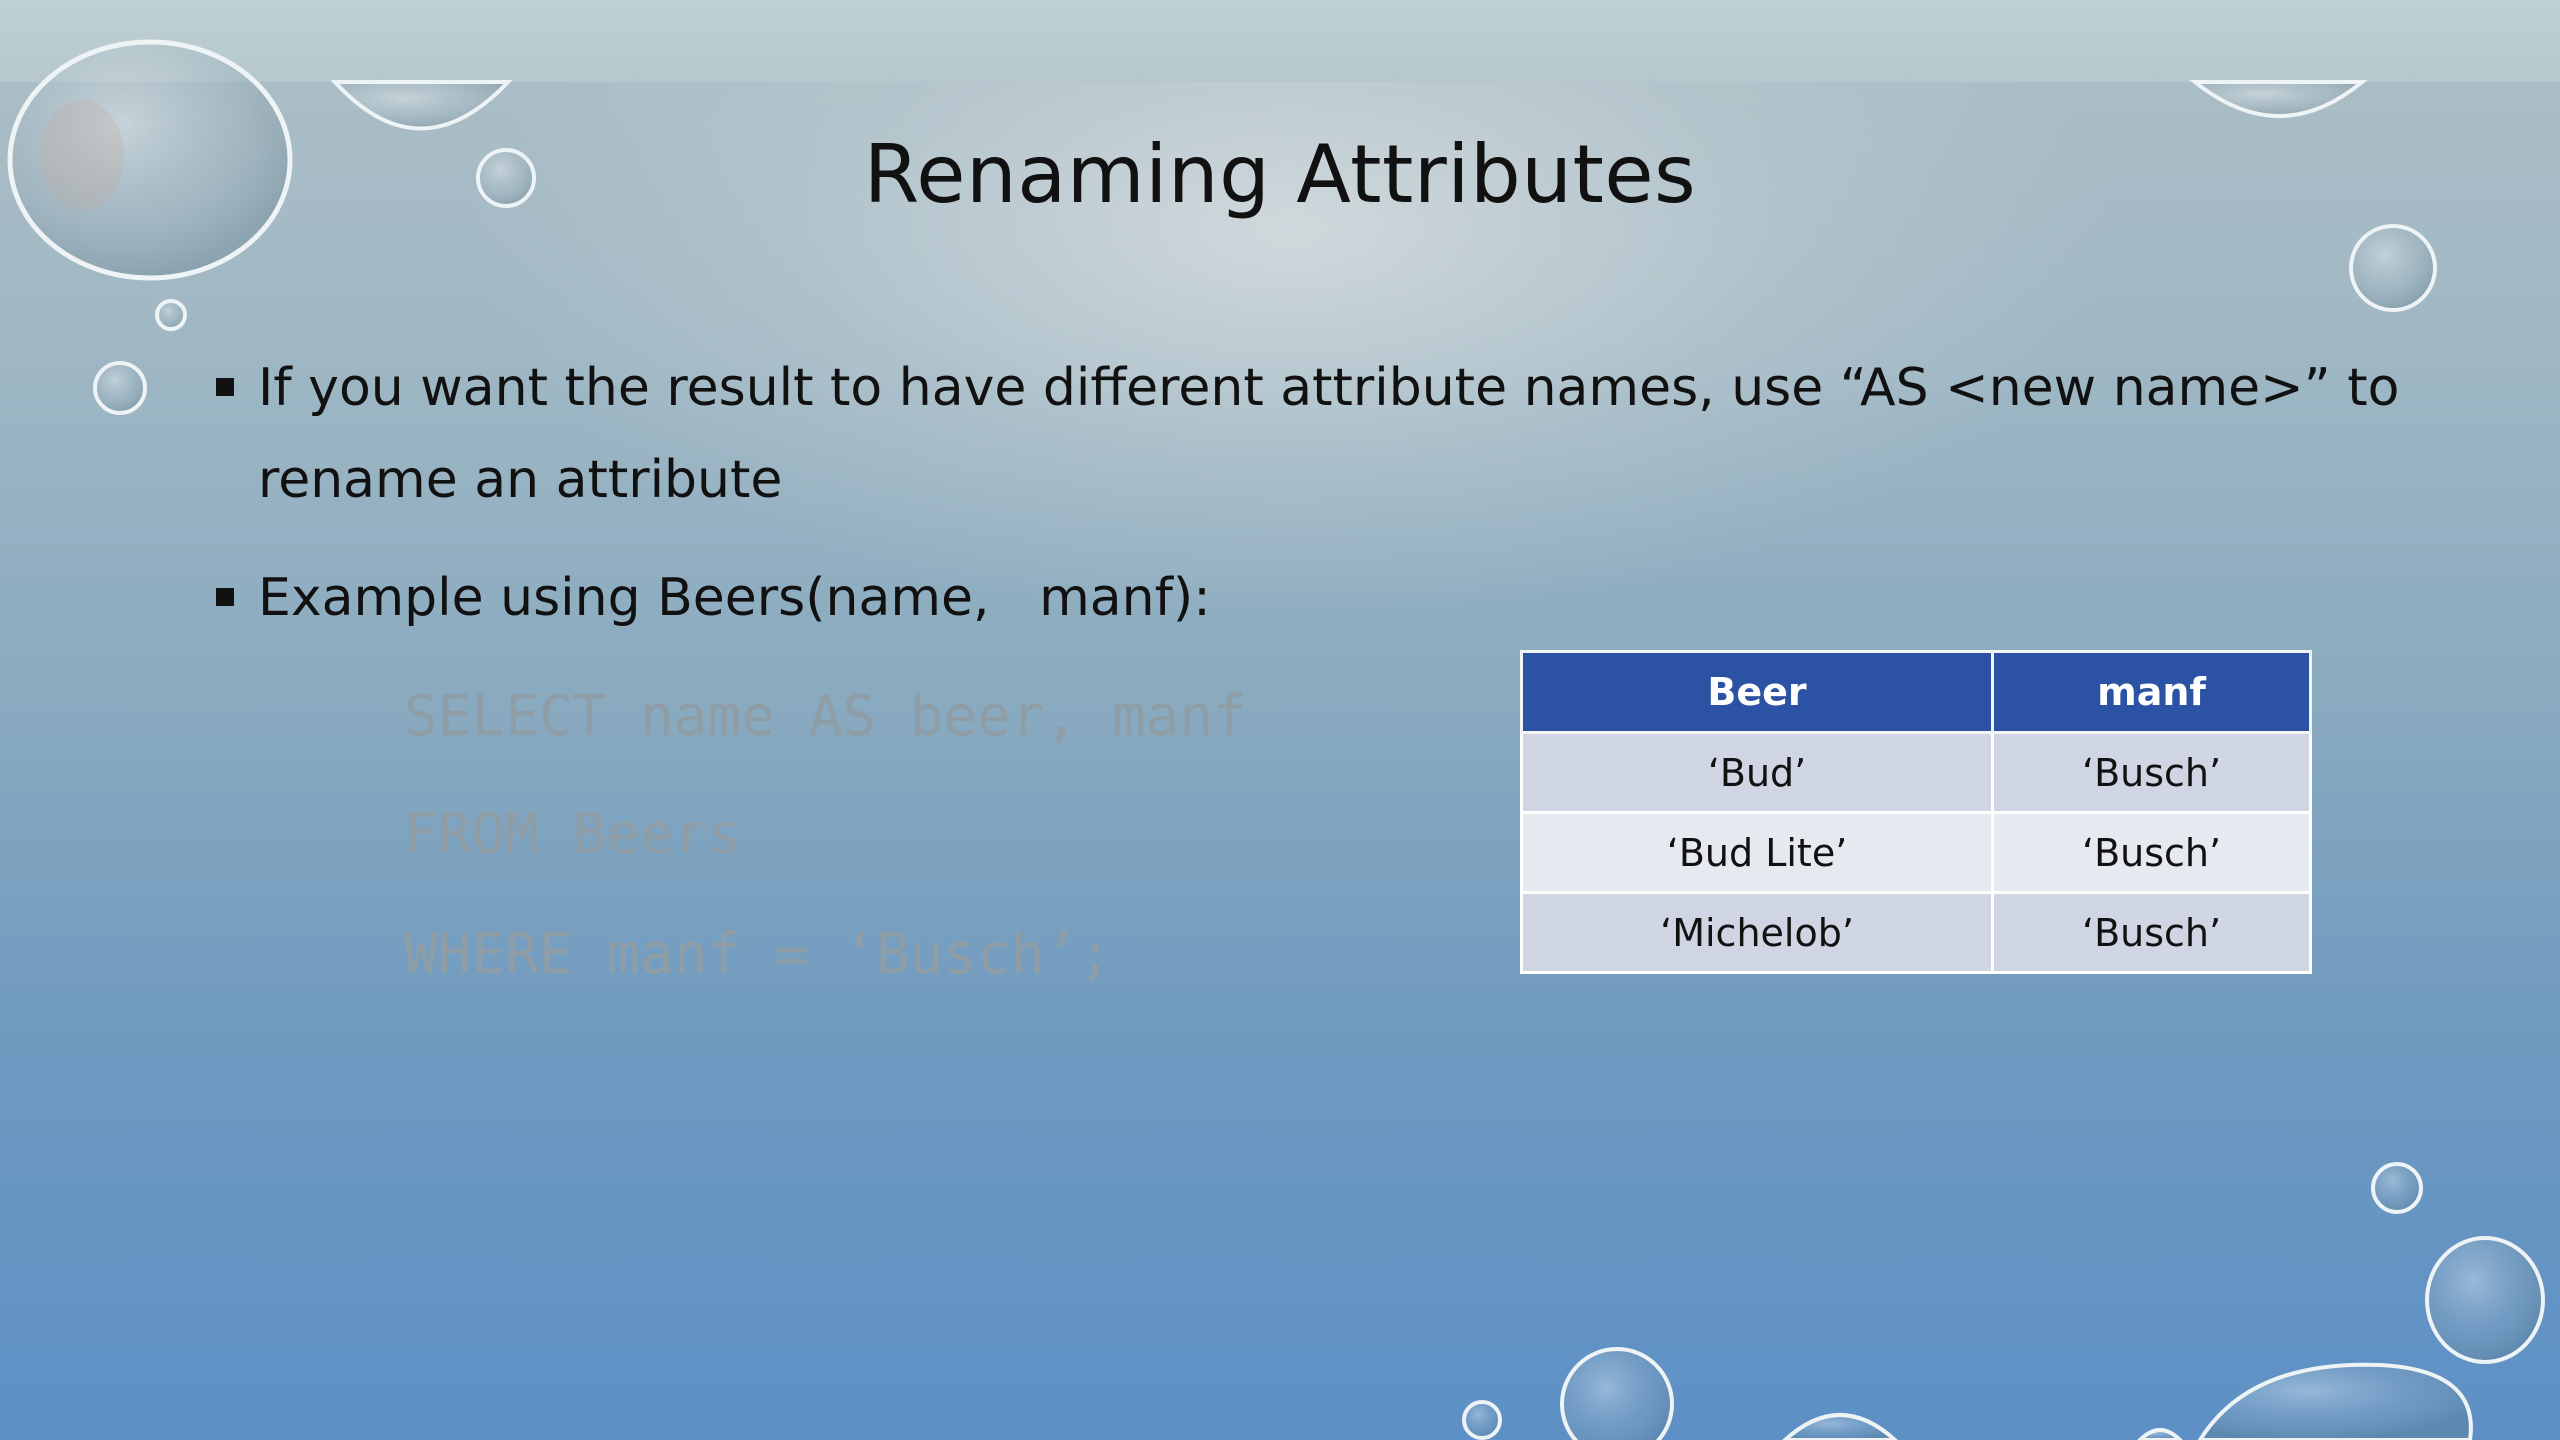 This screenshot has width=2560, height=1440. I want to click on table-cell-beer: ‘Bud’, so click(1757, 772).